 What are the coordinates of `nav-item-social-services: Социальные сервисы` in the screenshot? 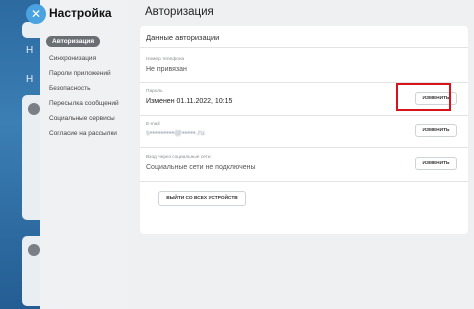 It's located at (86, 118).